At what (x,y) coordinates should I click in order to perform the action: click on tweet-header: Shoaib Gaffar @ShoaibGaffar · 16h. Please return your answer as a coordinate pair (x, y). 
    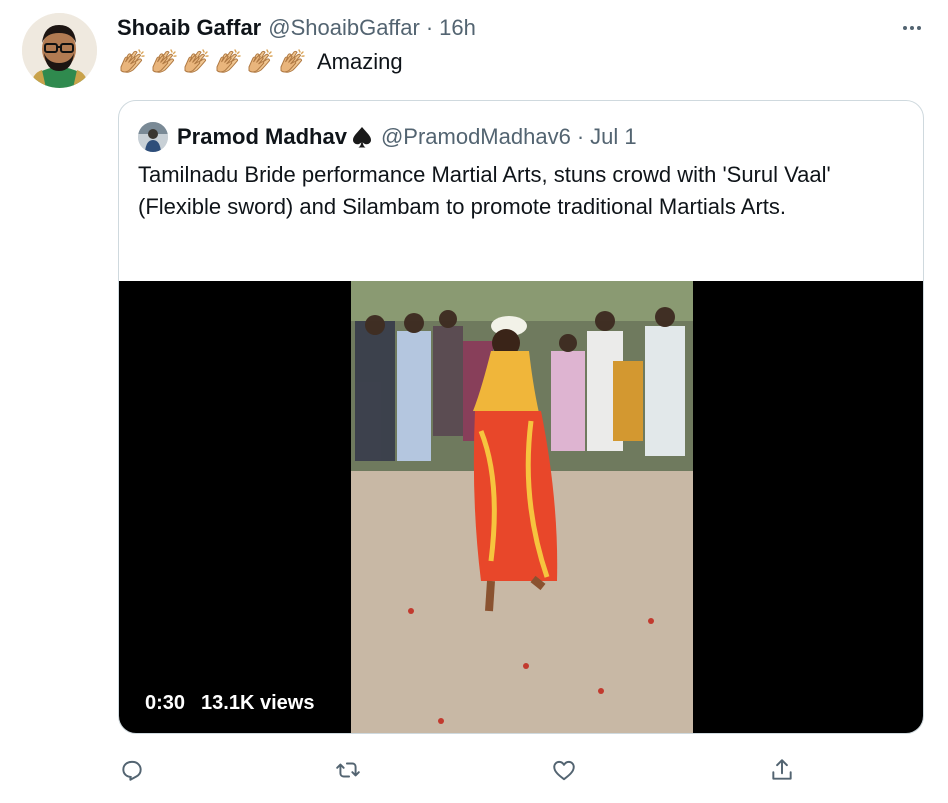
    Looking at the image, I should click on (522, 28).